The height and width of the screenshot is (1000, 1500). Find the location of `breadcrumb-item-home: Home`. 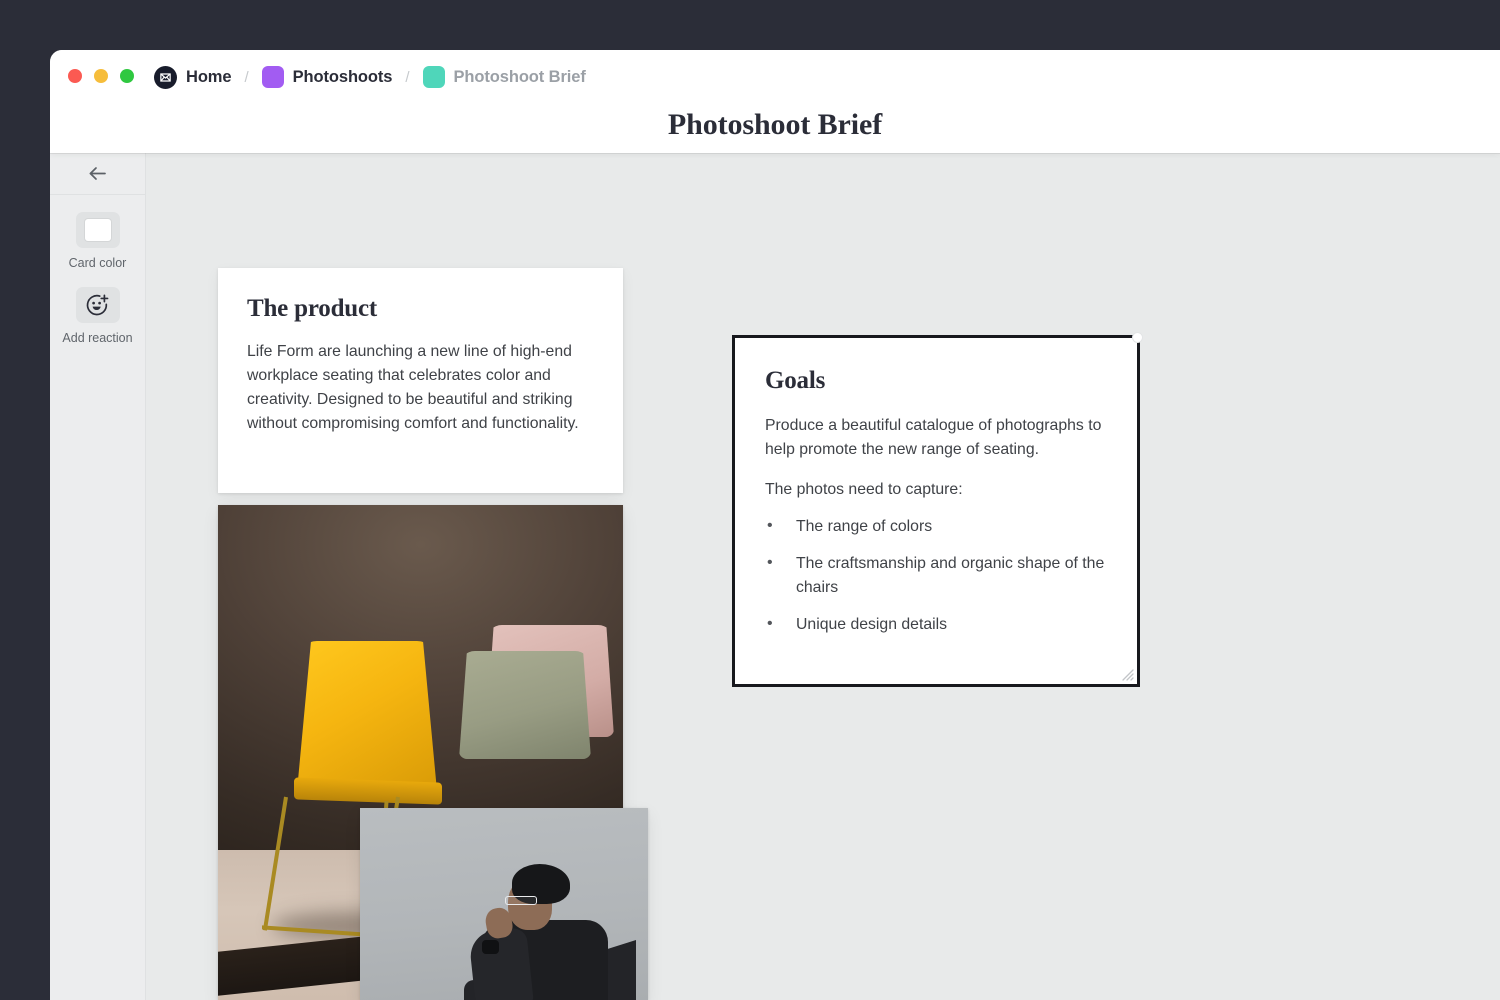

breadcrumb-item-home: Home is located at coordinates (193, 77).